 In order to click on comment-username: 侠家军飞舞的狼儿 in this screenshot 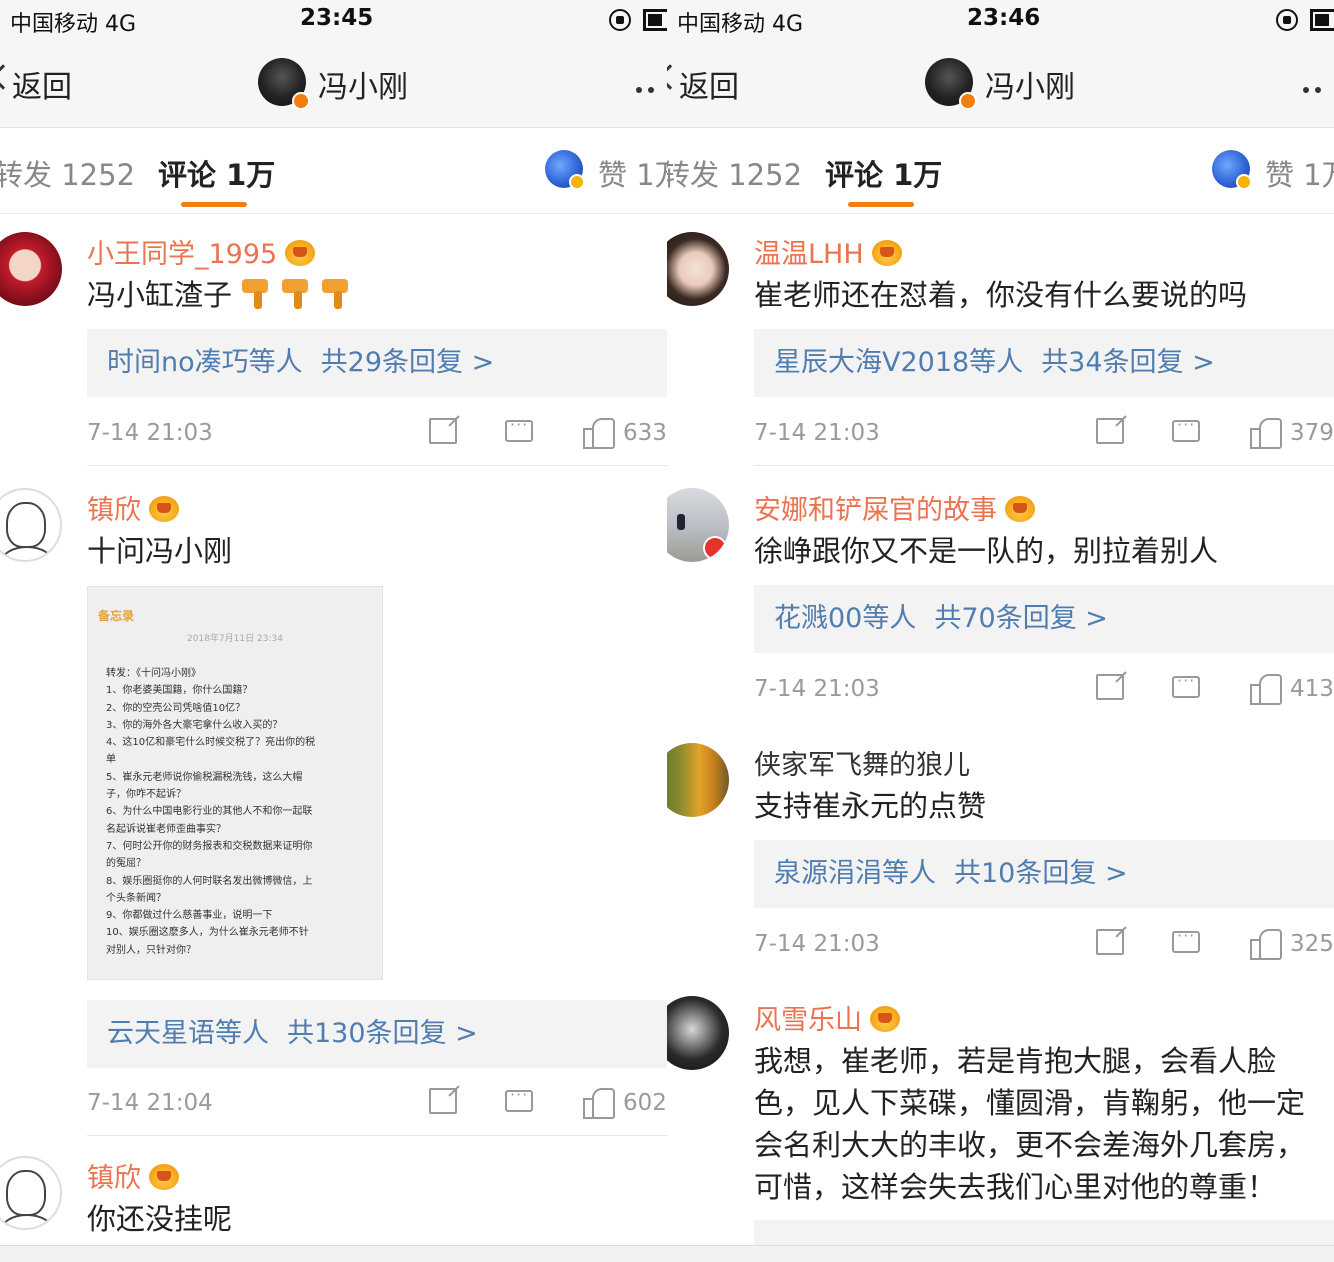, I will do `click(862, 762)`.